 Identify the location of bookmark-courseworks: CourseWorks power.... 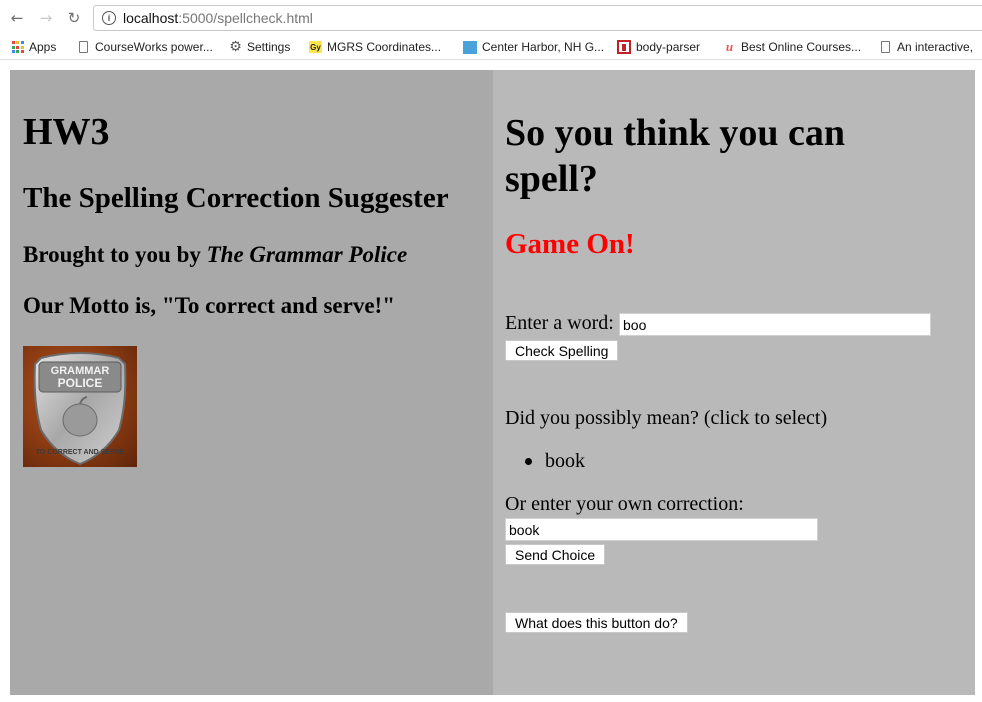
(145, 47).